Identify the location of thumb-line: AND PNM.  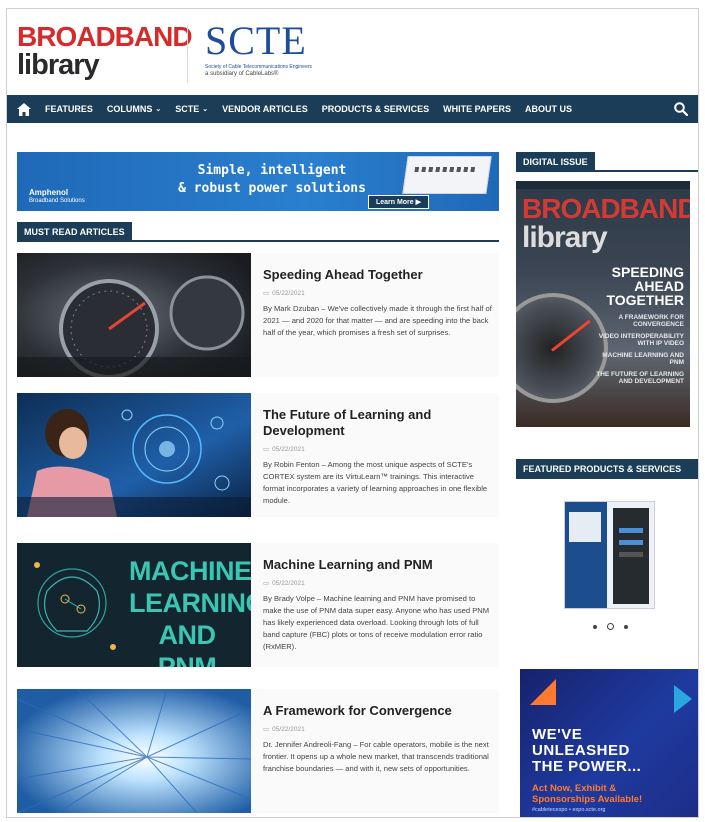
(187, 643).